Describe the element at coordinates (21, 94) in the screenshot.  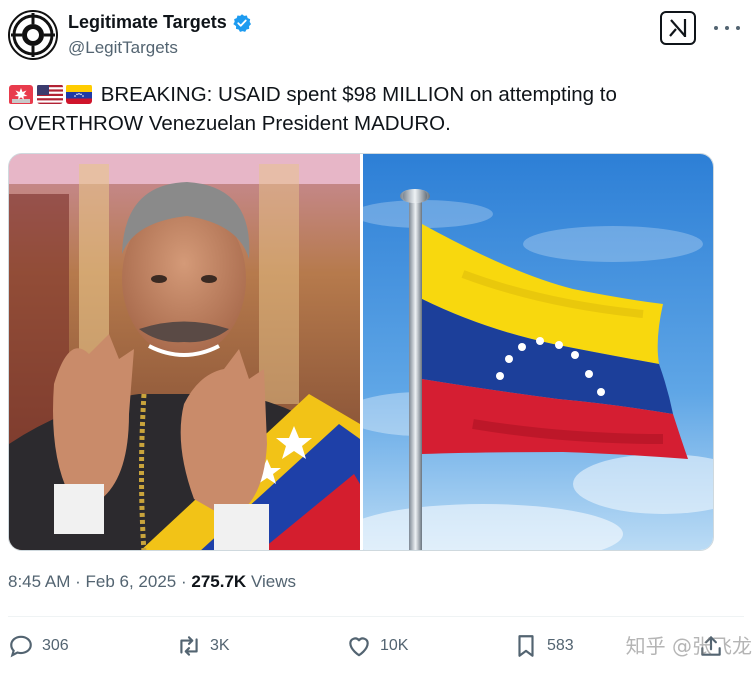
I see `rotating-light-icon` at that location.